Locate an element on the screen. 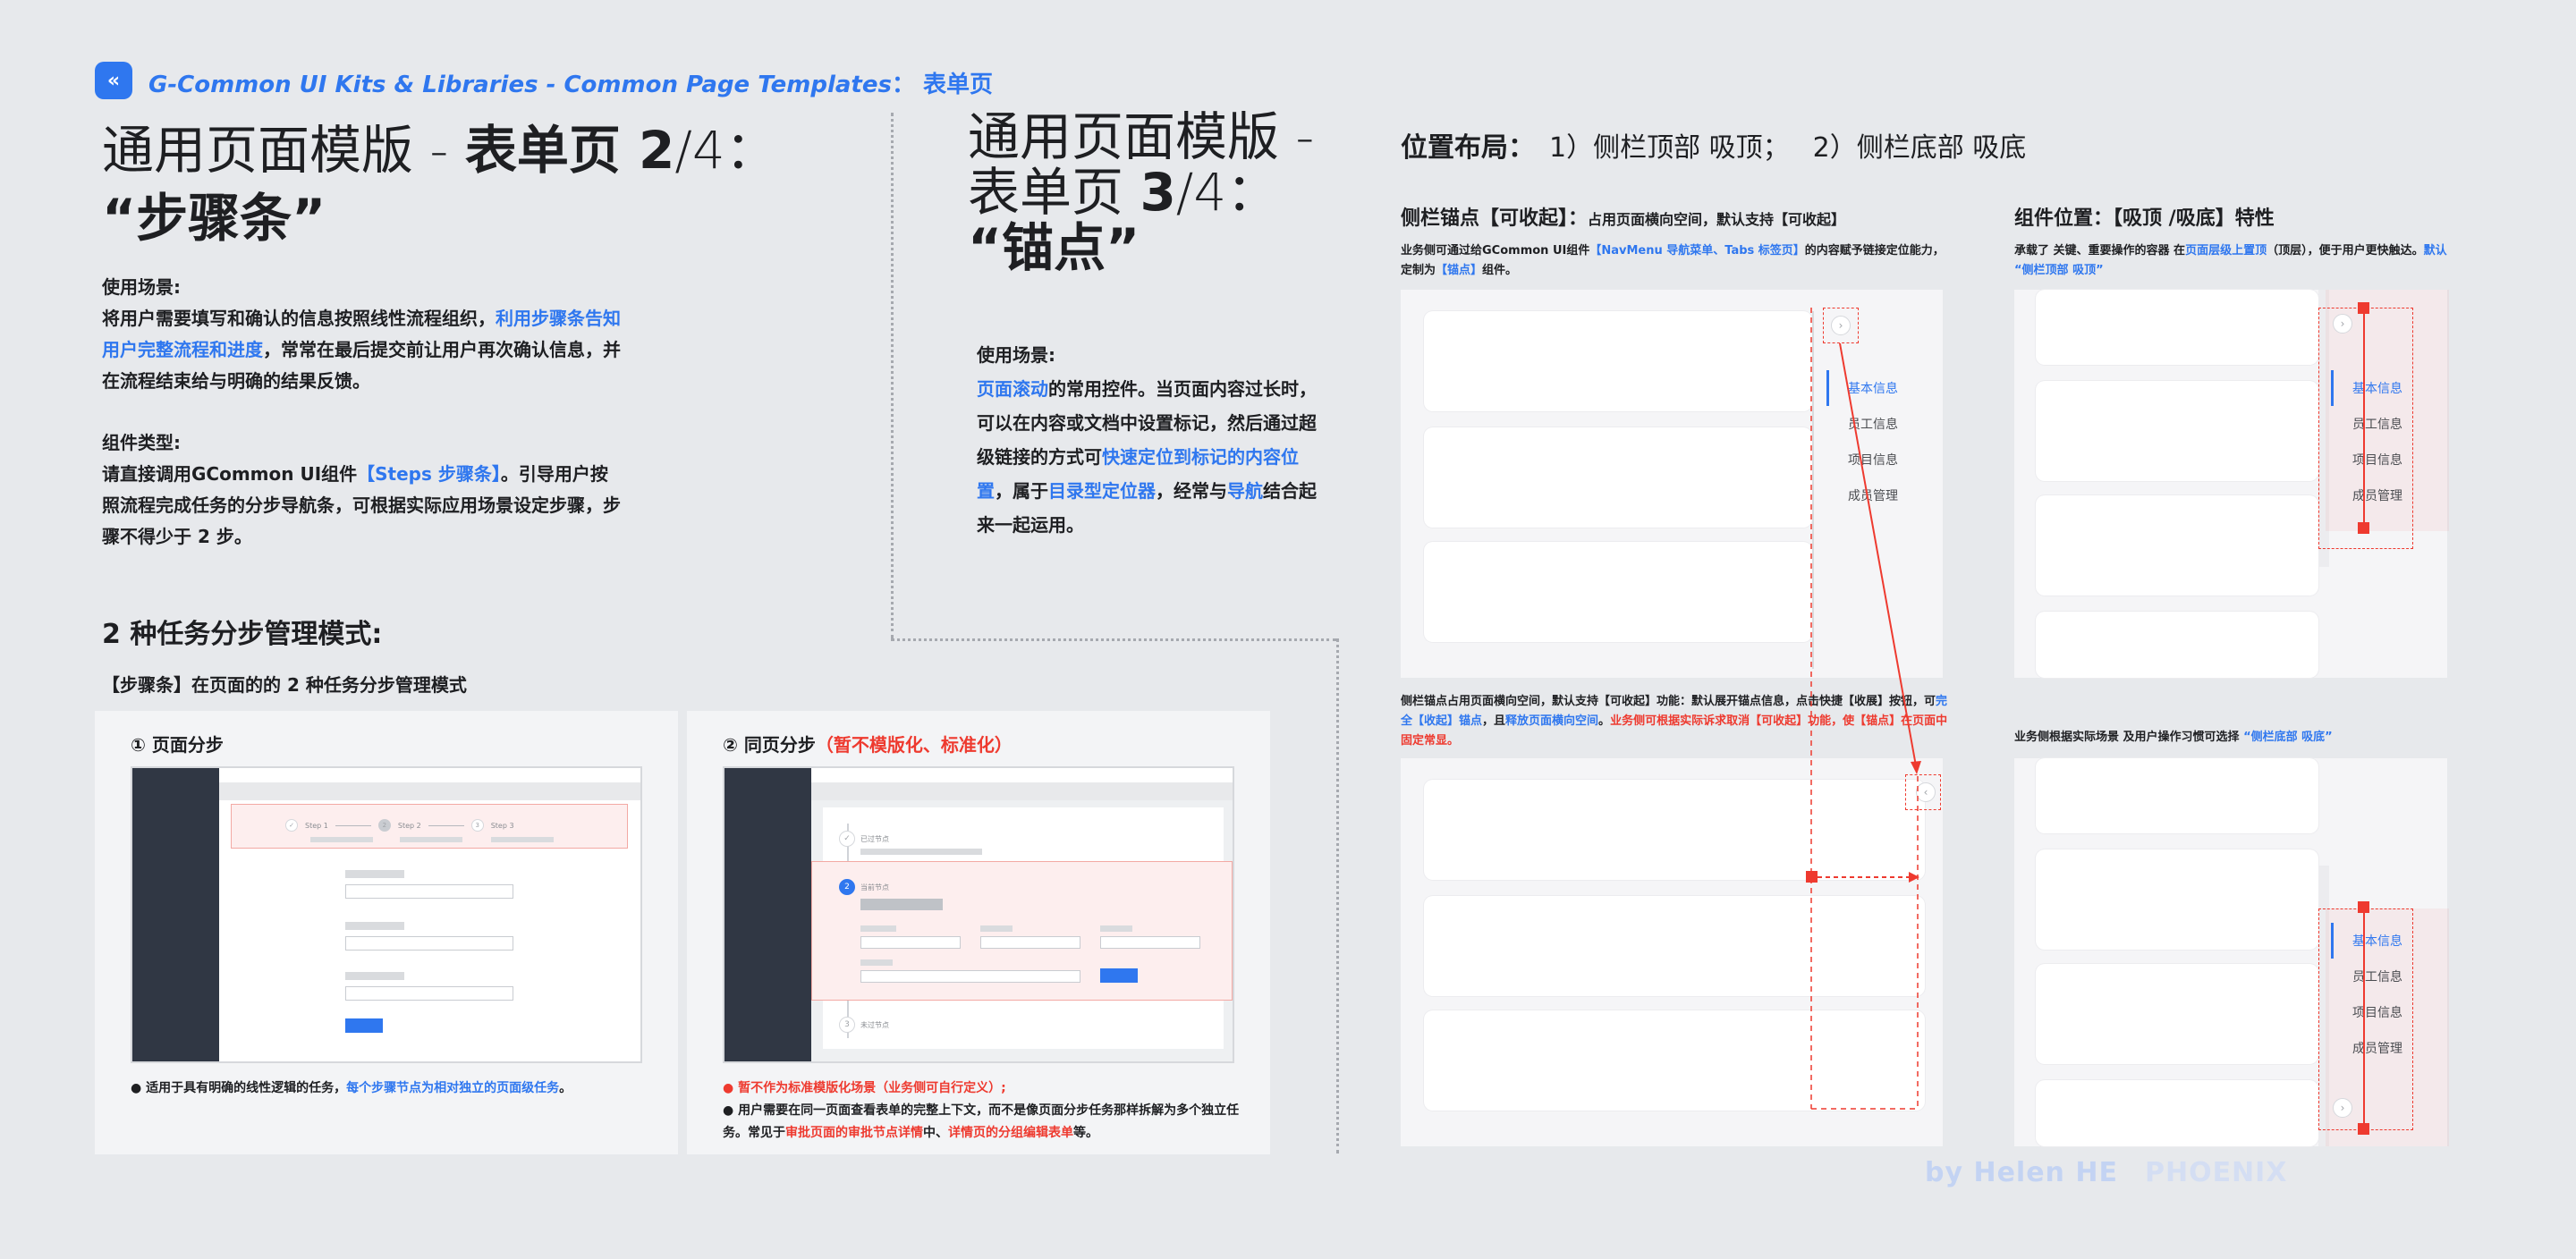 The image size is (2576, 1259). sticky-top-preview: › 基本信息 员工信息 项目信息 成员管理 is located at coordinates (2231, 484).